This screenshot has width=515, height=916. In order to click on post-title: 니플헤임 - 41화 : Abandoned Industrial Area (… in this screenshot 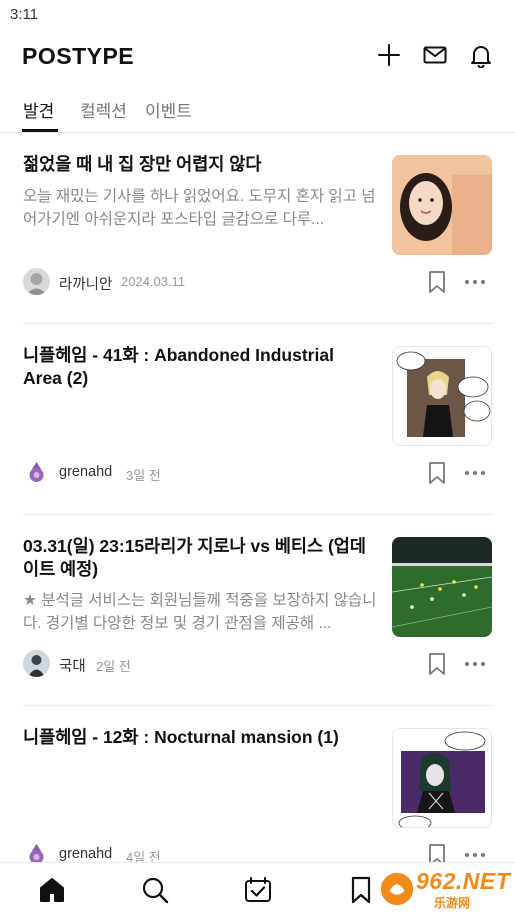, I will do `click(198, 367)`.